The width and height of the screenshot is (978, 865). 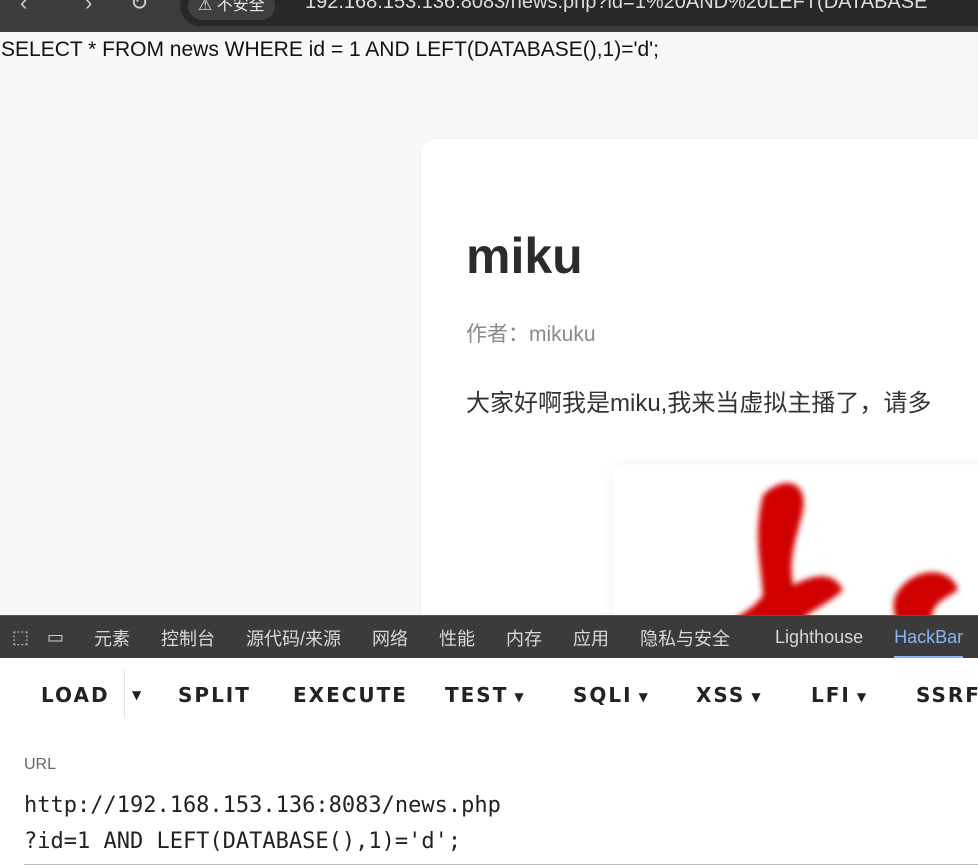 I want to click on news-author: 作者：mikuku, so click(x=531, y=334).